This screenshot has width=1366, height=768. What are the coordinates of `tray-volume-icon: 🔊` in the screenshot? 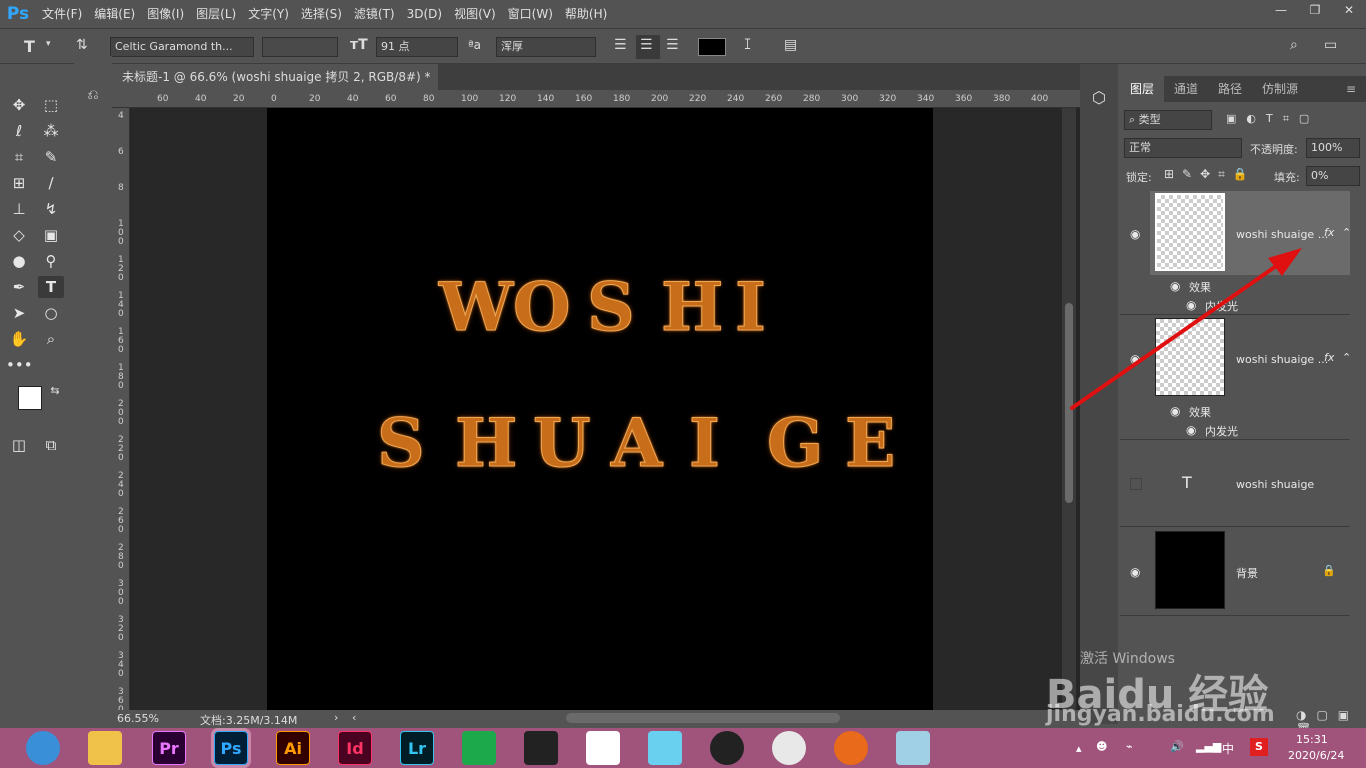 It's located at (1177, 746).